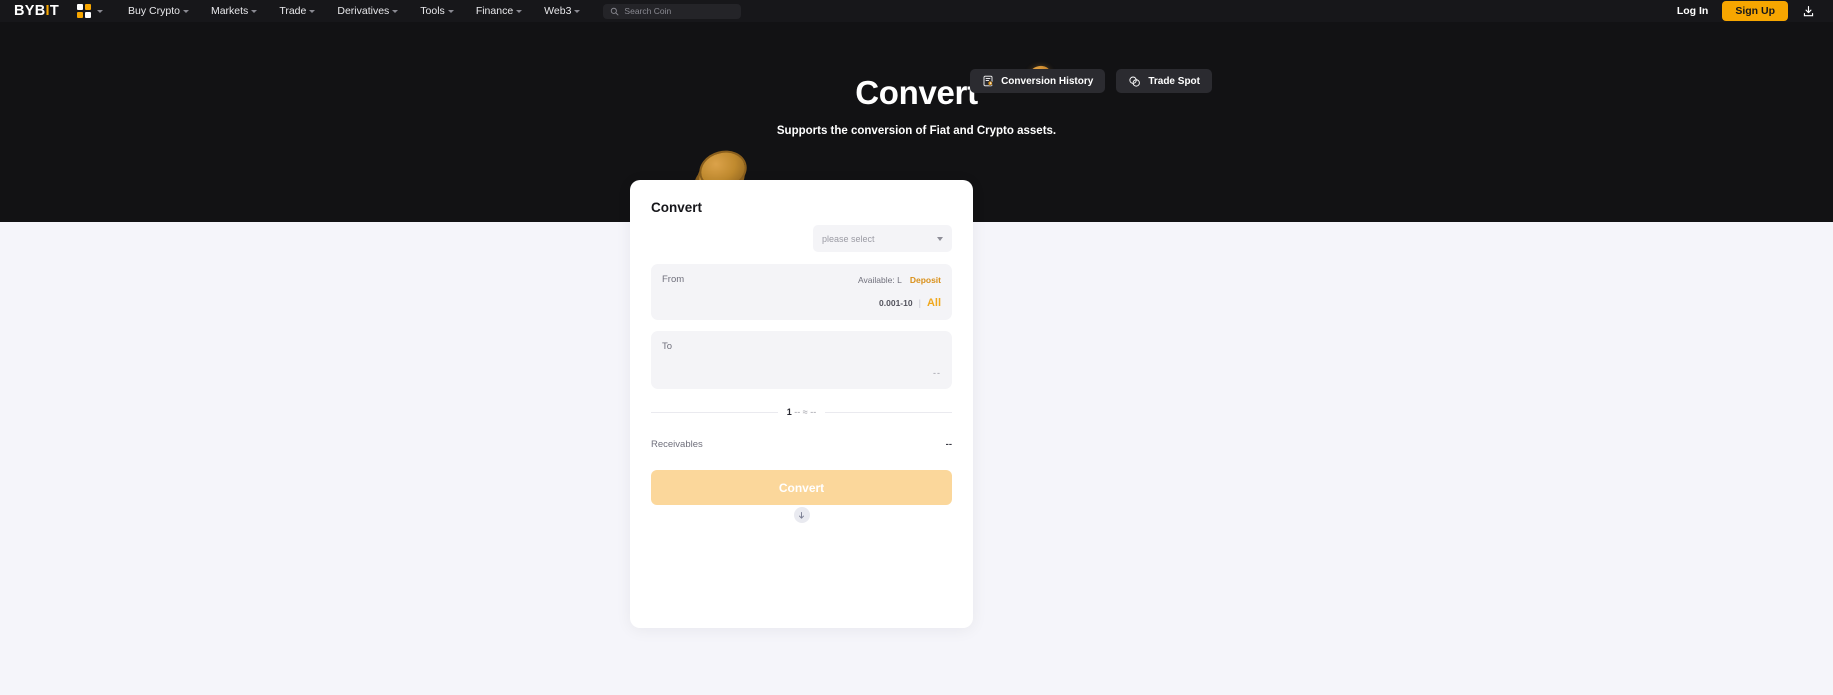 The image size is (1833, 695). What do you see at coordinates (801, 292) in the screenshot?
I see `from-panel: From Available: L Deposit 0.001-10 | All` at bounding box center [801, 292].